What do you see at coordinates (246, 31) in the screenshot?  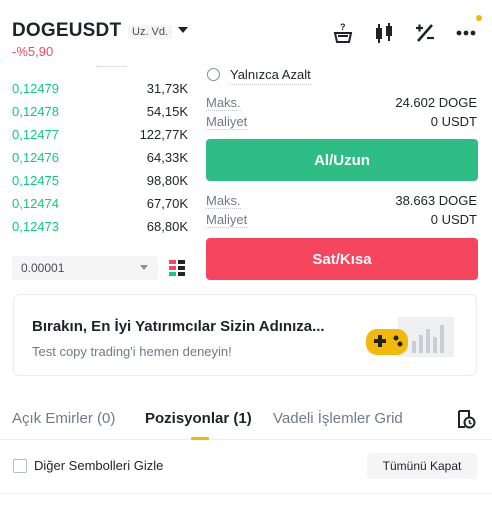 I see `header: DOGEUSDT Uz. Vd. -%5,90 ?` at bounding box center [246, 31].